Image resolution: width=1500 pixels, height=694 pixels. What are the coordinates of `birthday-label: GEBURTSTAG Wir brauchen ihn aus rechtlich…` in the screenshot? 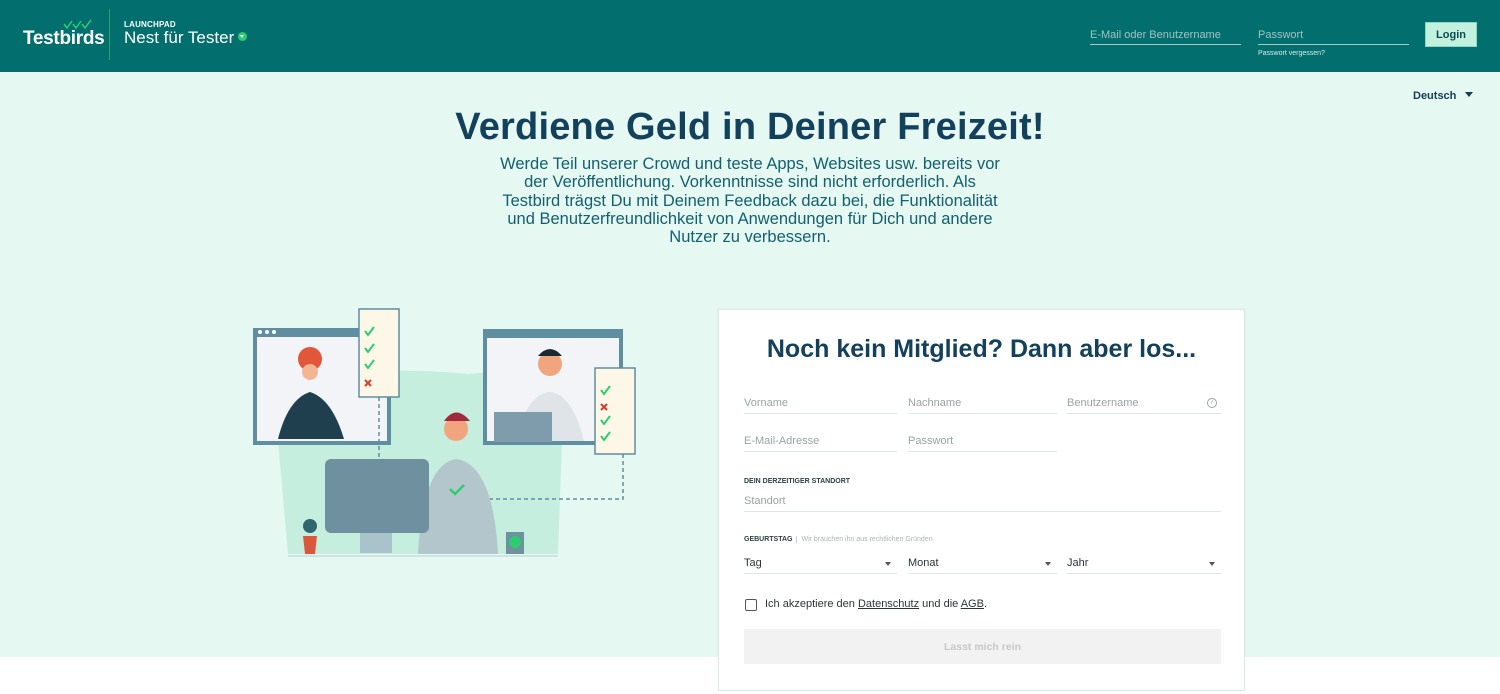 It's located at (838, 539).